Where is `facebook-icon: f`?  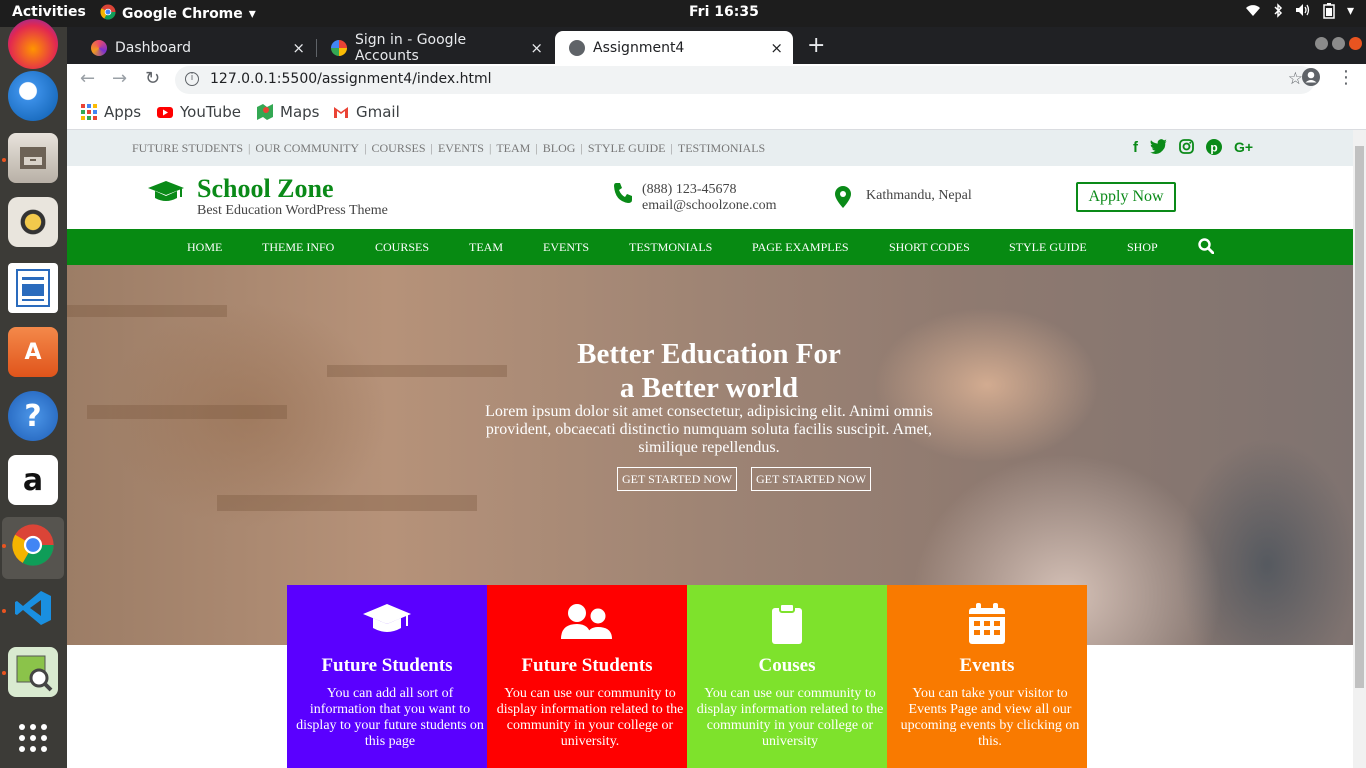
facebook-icon: f is located at coordinates (1135, 149).